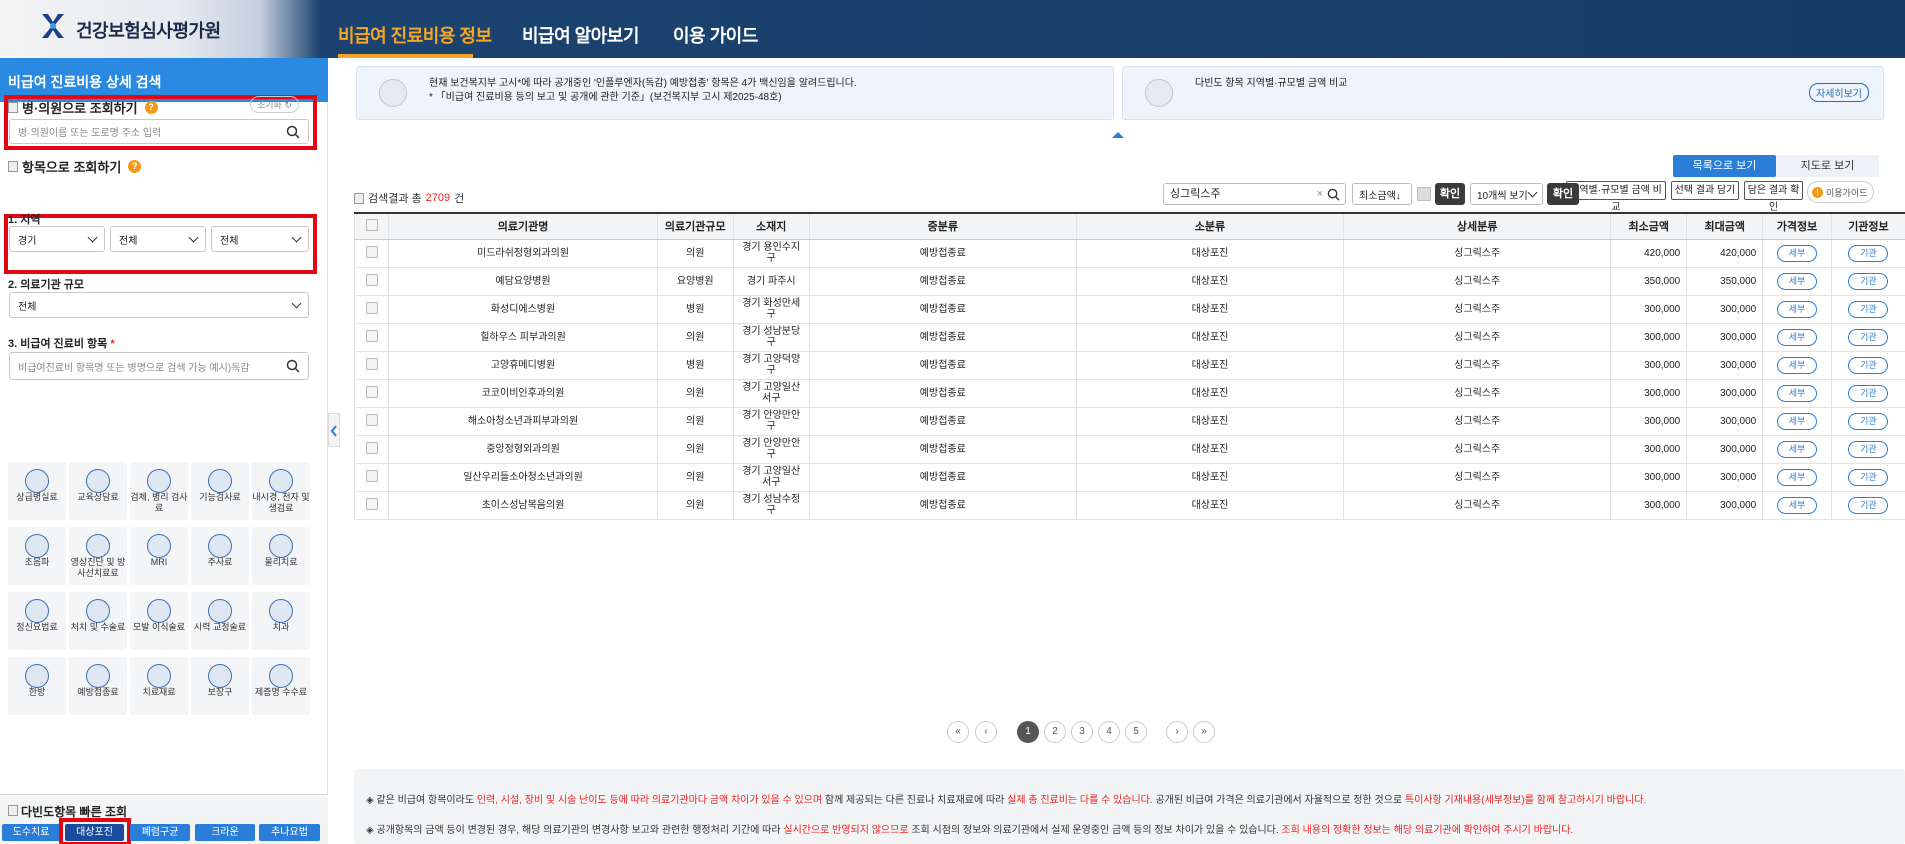 This screenshot has width=1905, height=844. I want to click on category-item: 물리치료, so click(281, 556).